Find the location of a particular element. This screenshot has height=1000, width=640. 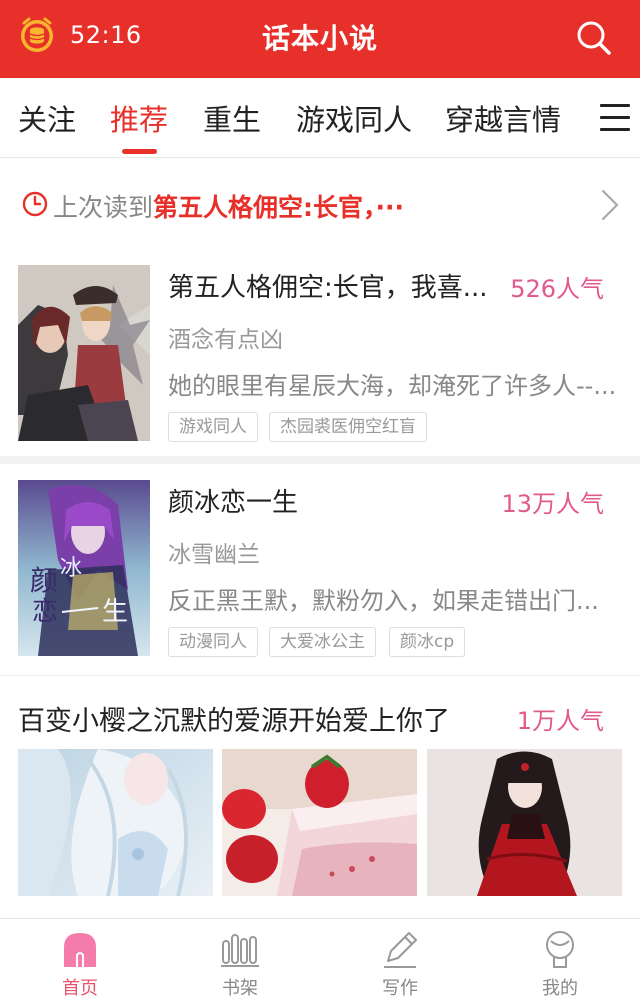

tab-game-fanfic: 游戏同人 is located at coordinates (354, 118).